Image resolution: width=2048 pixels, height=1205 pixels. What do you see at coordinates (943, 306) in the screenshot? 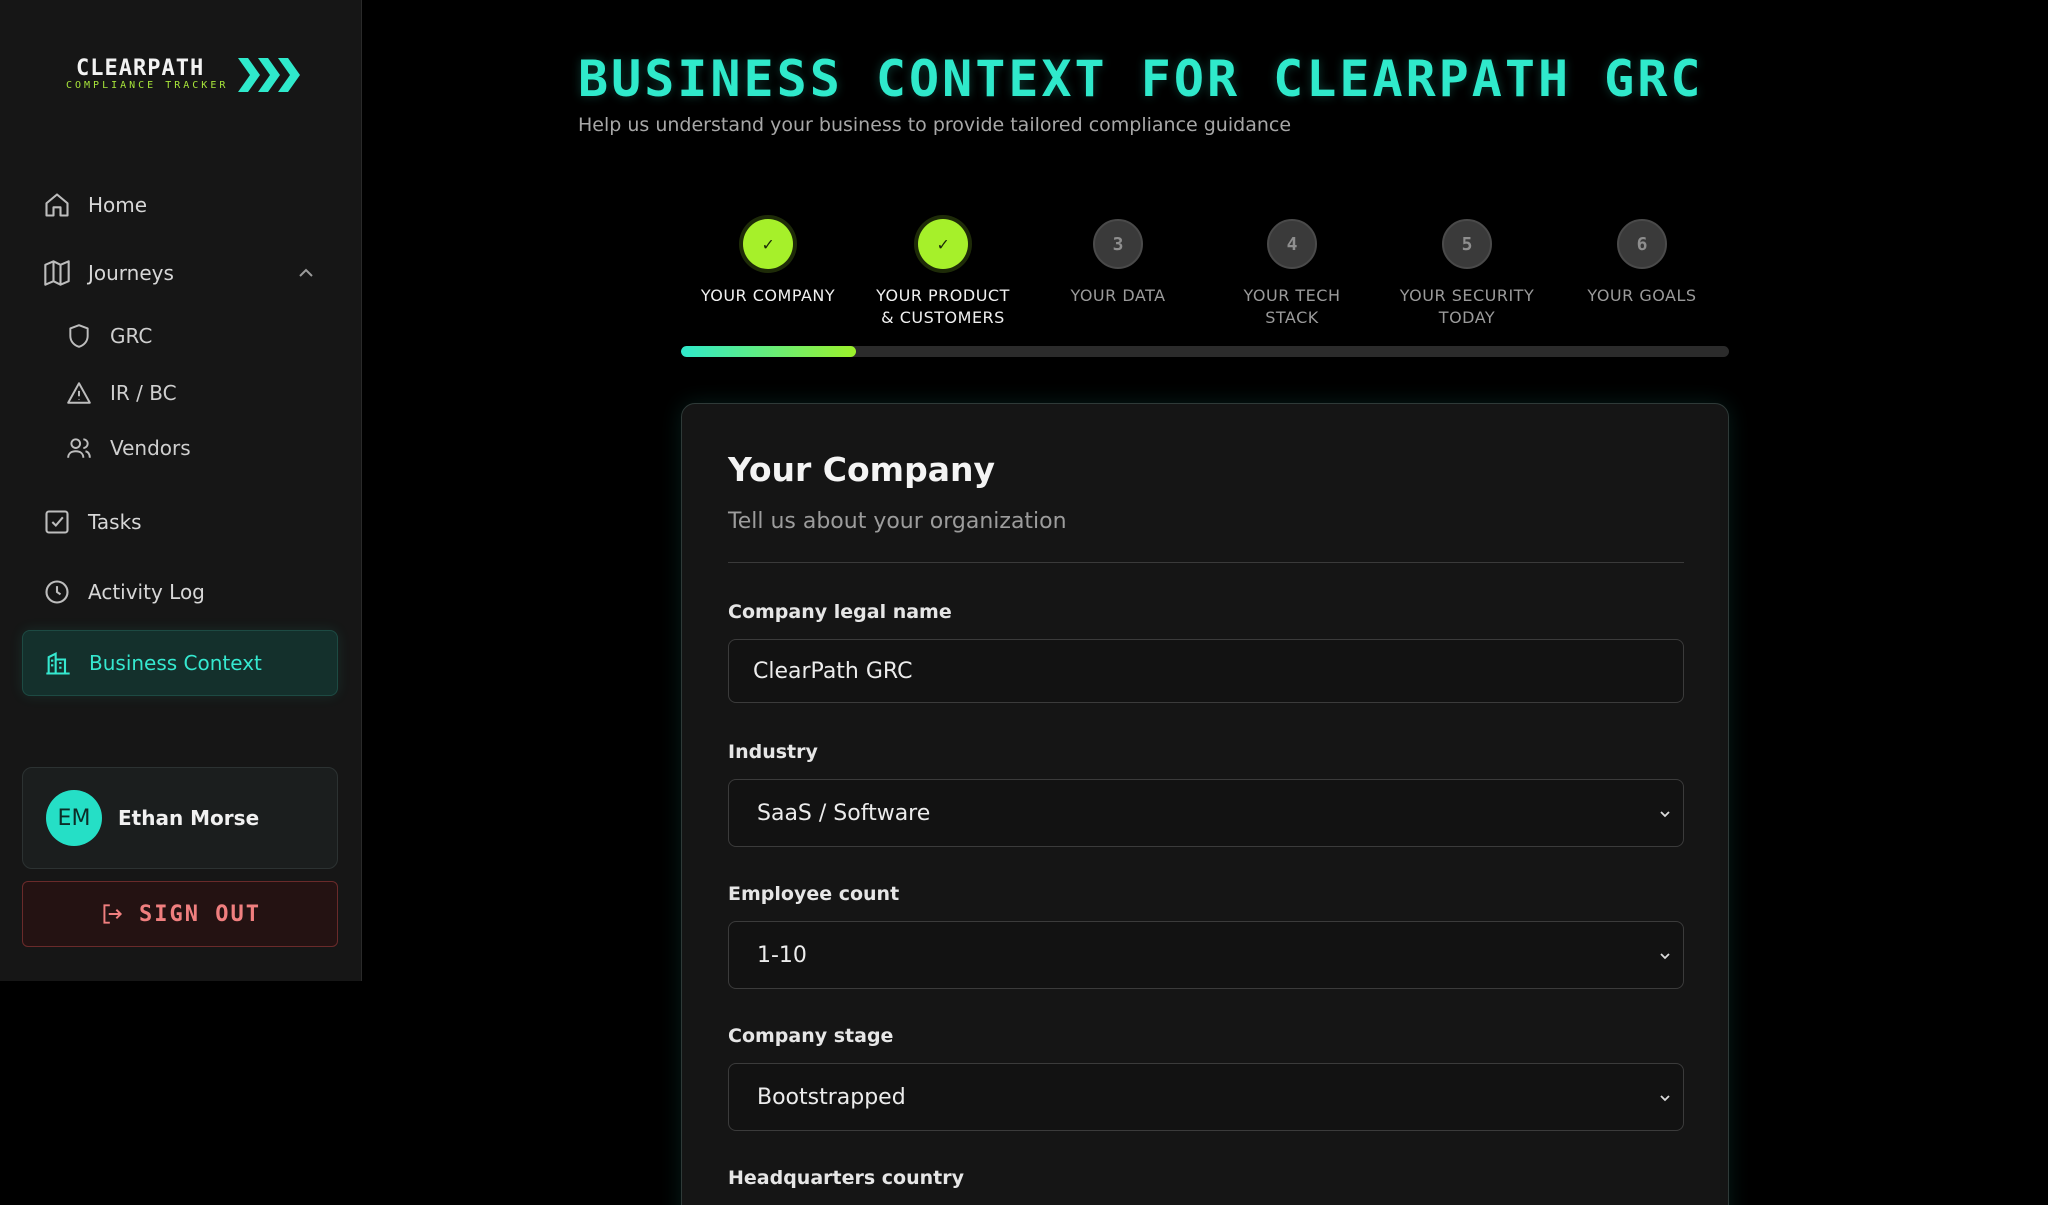
I see `step-label: YOUR PRODUCT & CUSTOMERS` at bounding box center [943, 306].